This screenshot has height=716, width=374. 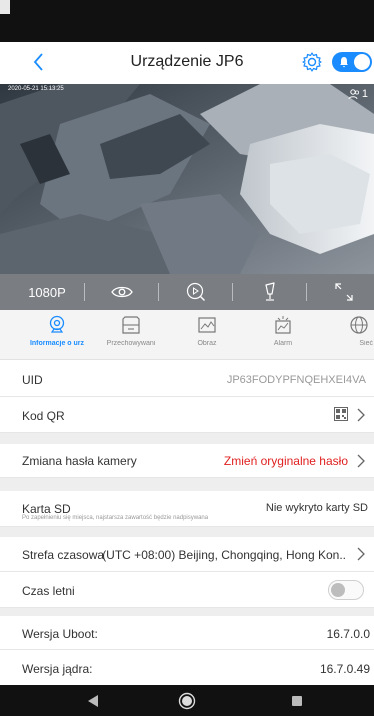 What do you see at coordinates (283, 337) in the screenshot?
I see `tab-alarm: Alarm` at bounding box center [283, 337].